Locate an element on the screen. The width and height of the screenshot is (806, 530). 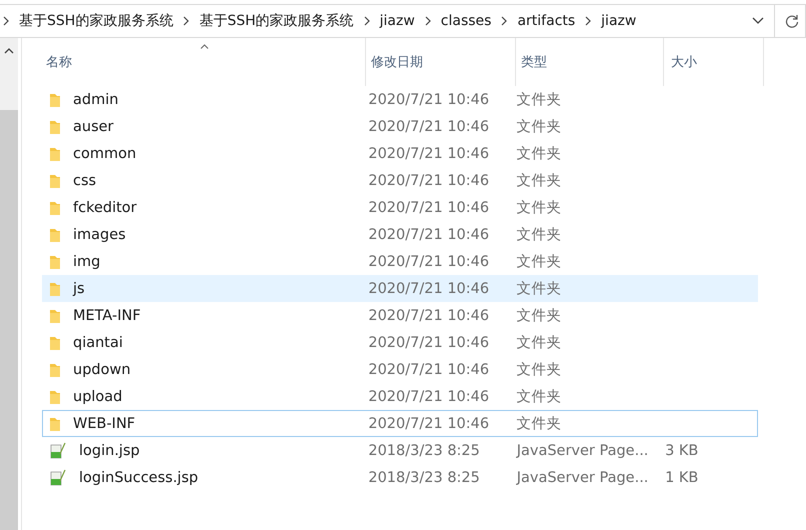
column-header: 名称 is located at coordinates (204, 62).